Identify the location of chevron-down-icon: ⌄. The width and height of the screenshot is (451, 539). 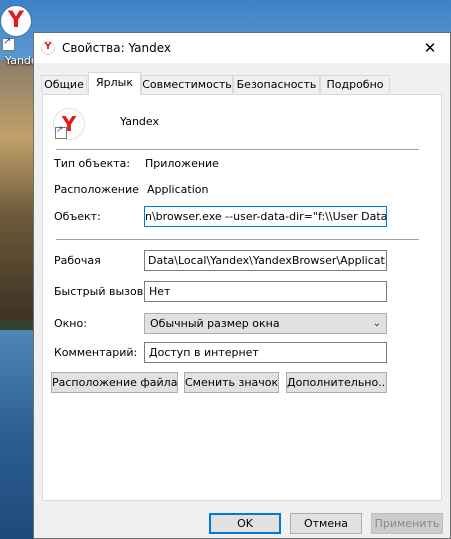
(376, 323).